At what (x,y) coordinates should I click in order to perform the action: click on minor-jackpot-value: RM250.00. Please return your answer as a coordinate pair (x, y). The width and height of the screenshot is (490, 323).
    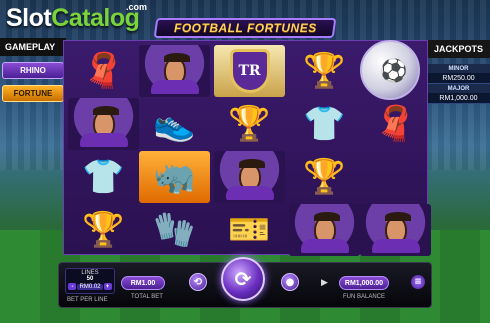
    Looking at the image, I should click on (458, 78).